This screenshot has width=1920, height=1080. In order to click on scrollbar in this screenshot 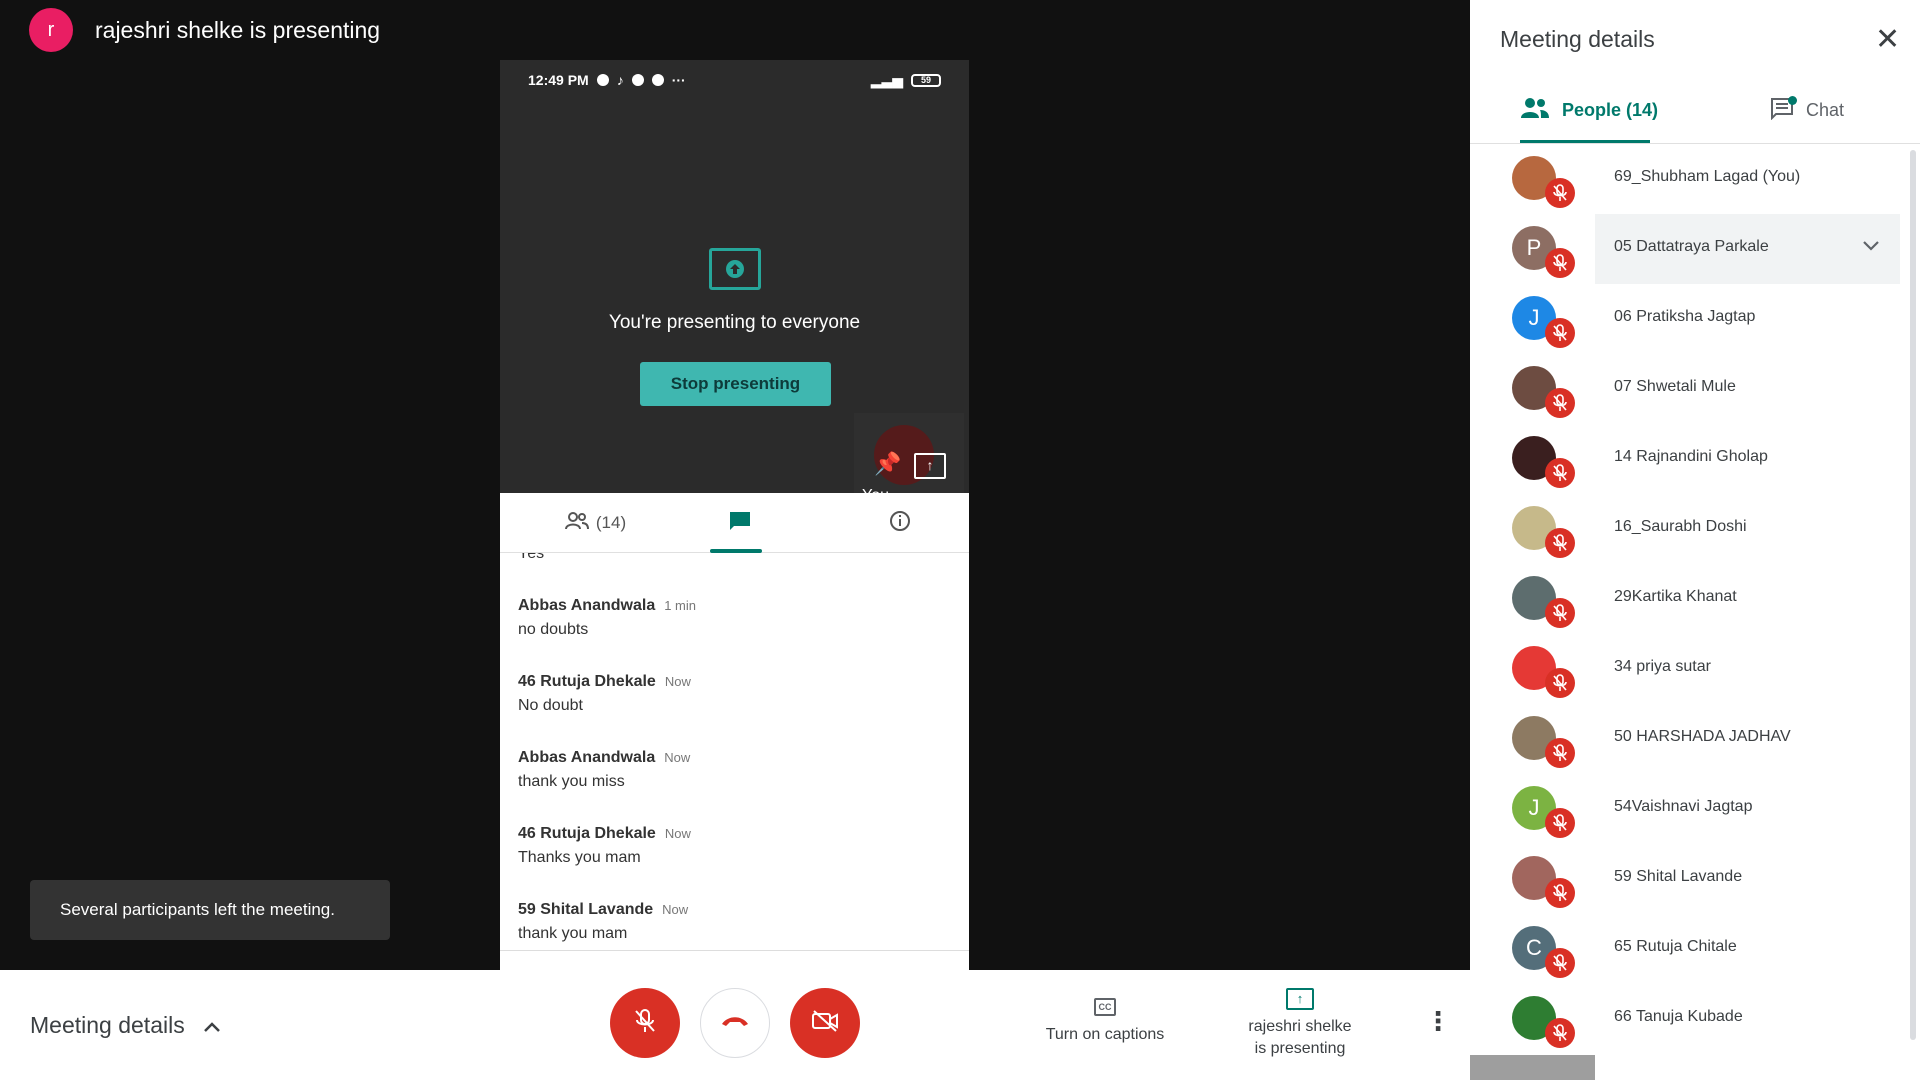, I will do `click(1913, 595)`.